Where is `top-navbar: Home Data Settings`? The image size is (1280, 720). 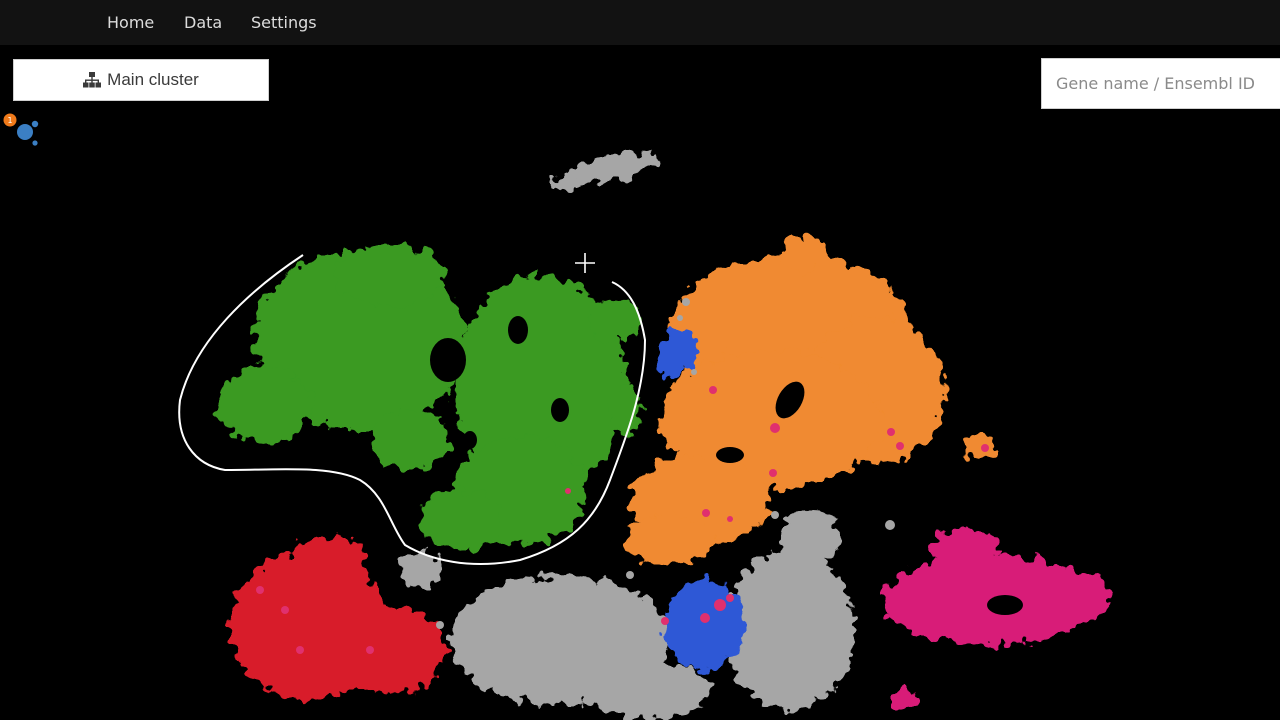 top-navbar: Home Data Settings is located at coordinates (640, 22).